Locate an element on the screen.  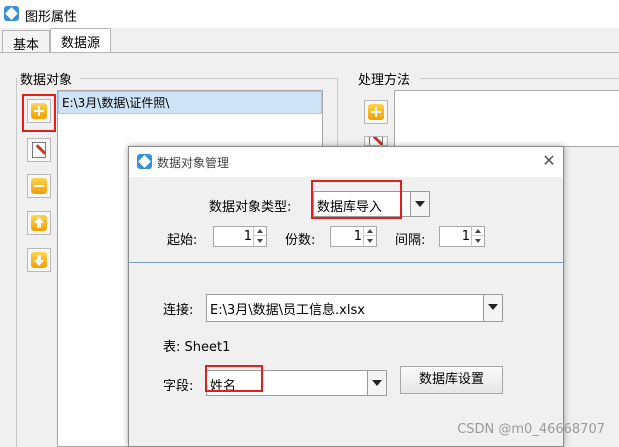
dialog-divider is located at coordinates (346, 262).